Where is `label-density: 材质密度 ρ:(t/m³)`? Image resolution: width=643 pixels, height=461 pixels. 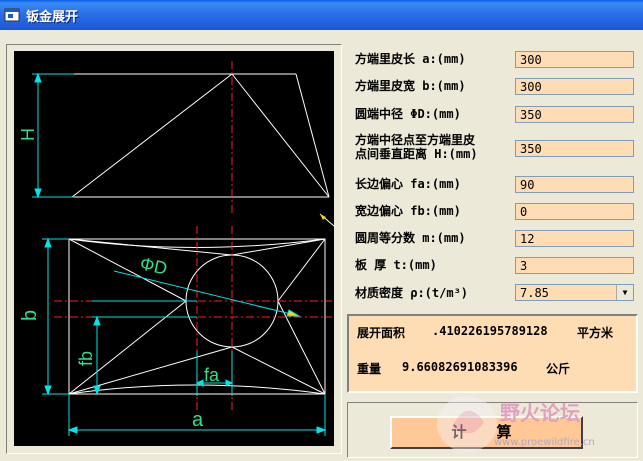 label-density: 材质密度 ρ:(t/m³) is located at coordinates (412, 293).